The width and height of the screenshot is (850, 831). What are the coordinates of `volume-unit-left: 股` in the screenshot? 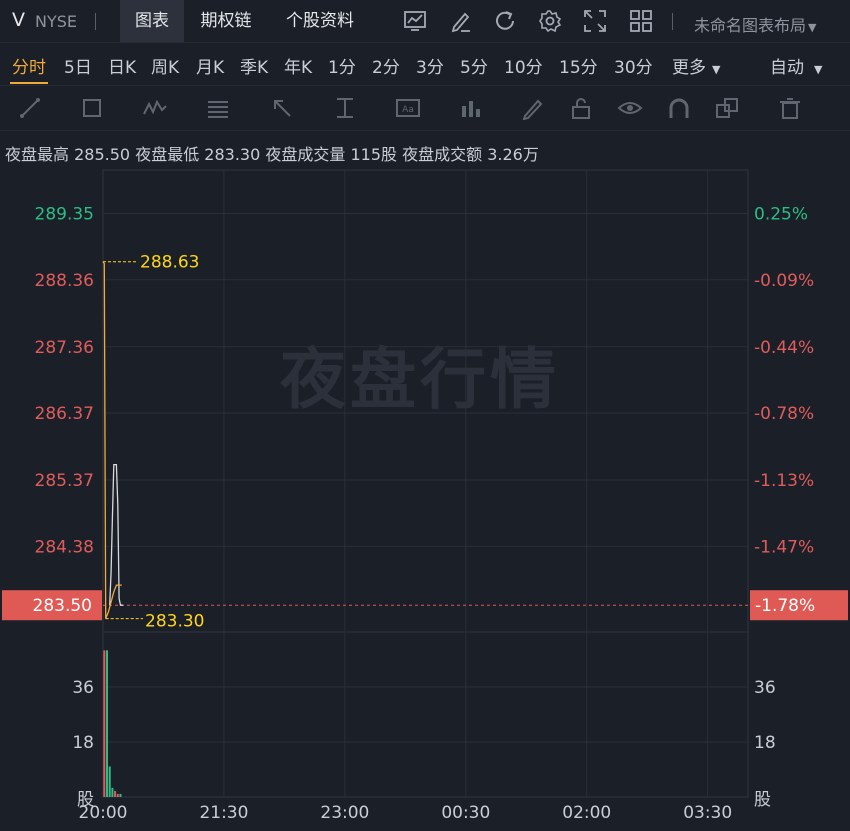 It's located at (85, 800).